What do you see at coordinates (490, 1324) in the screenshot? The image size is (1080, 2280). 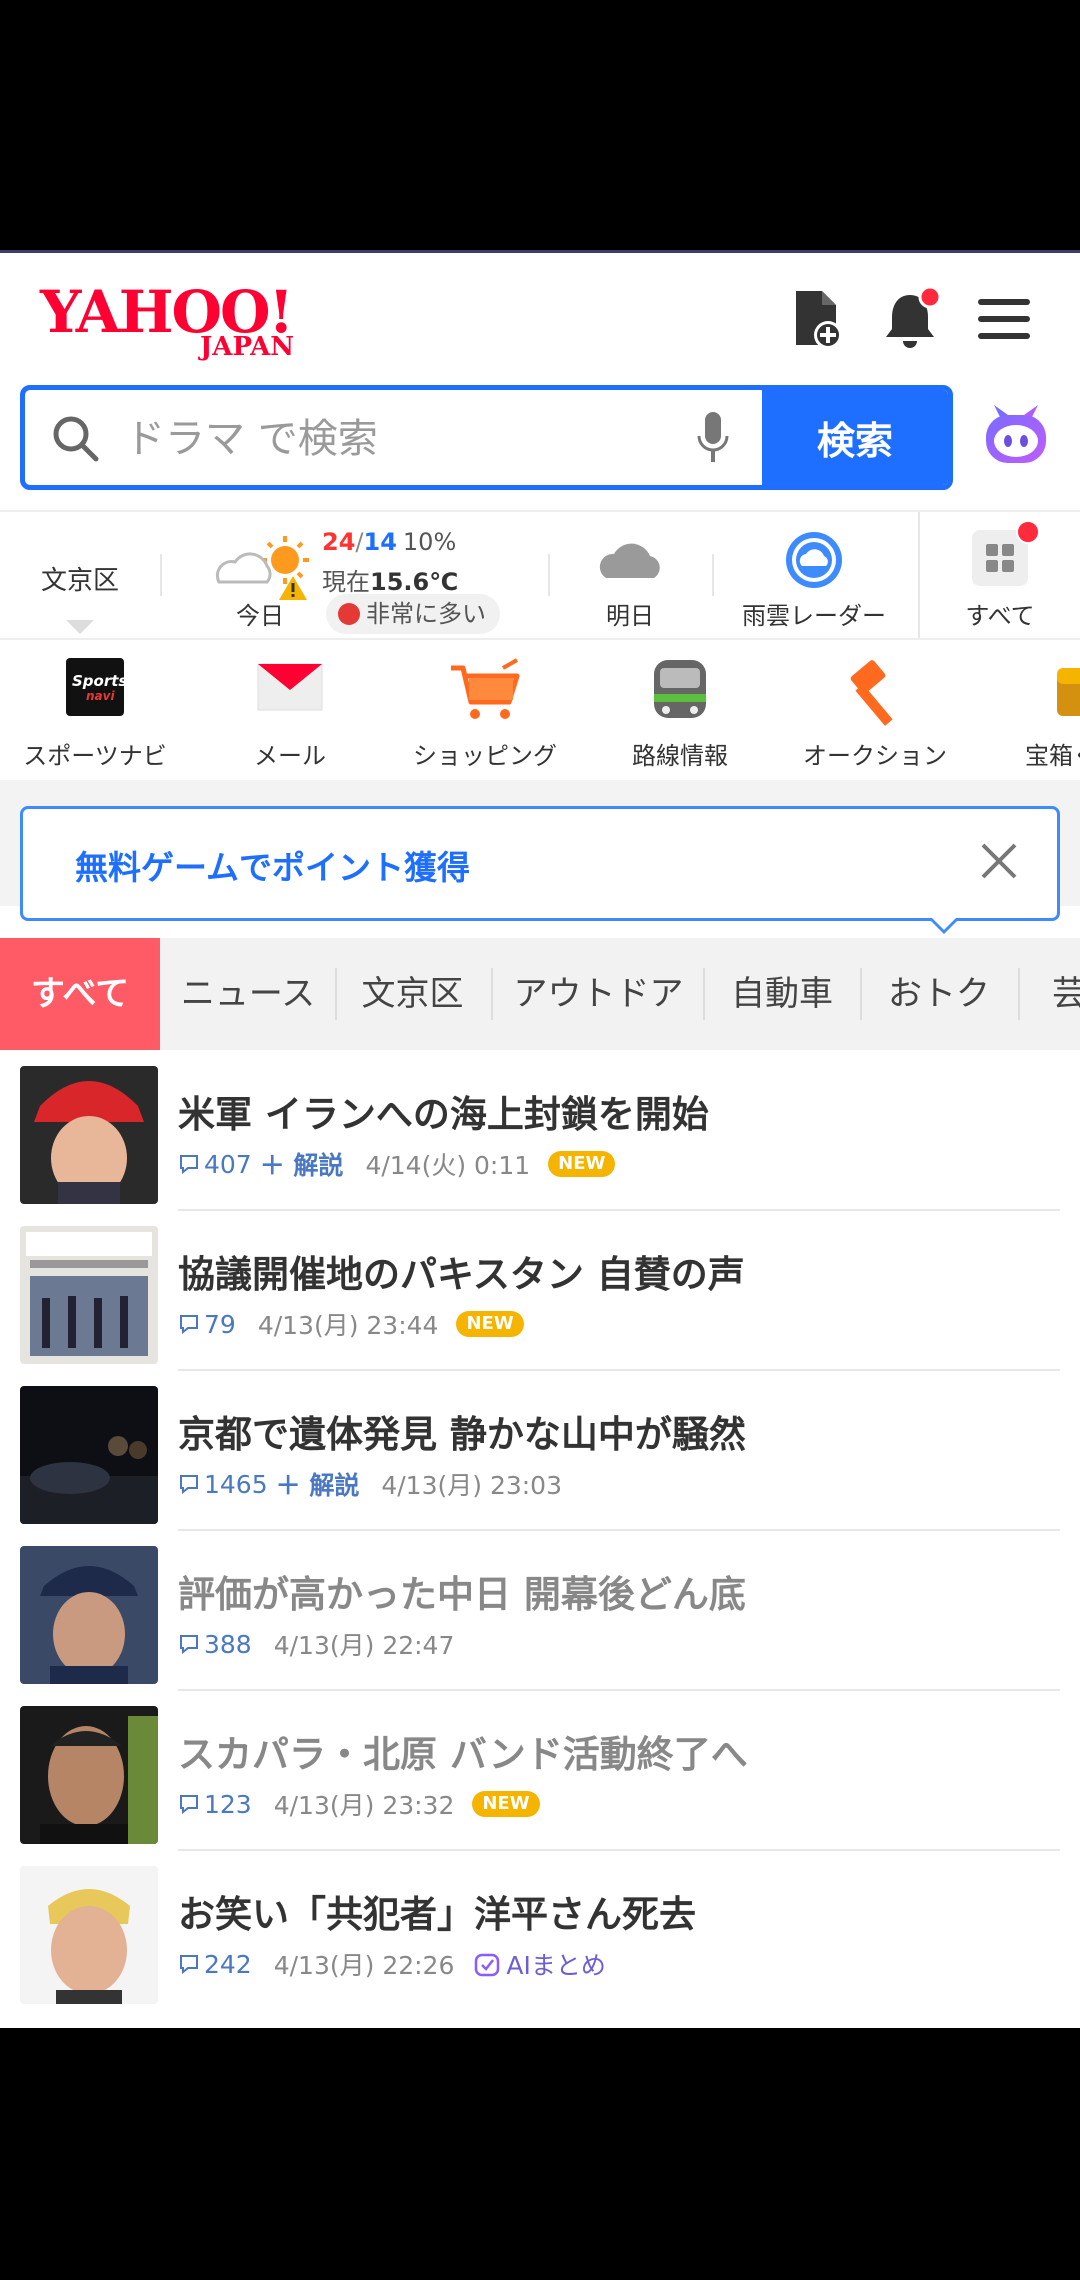 I see `new-badge: NEW` at bounding box center [490, 1324].